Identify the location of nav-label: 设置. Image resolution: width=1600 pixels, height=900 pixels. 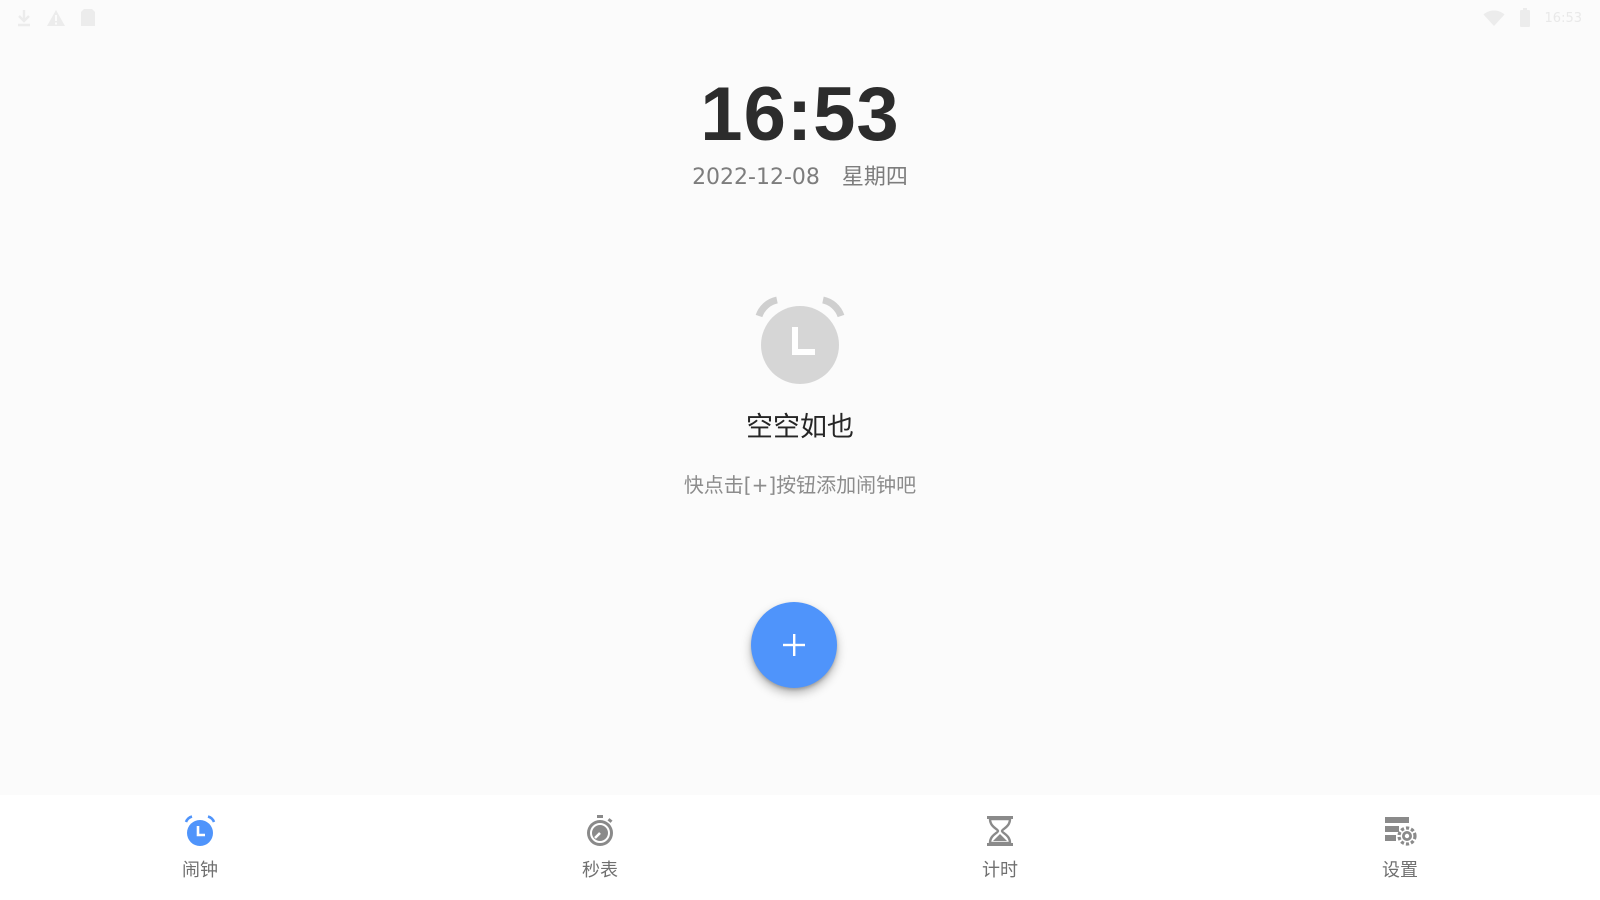
(1400, 870).